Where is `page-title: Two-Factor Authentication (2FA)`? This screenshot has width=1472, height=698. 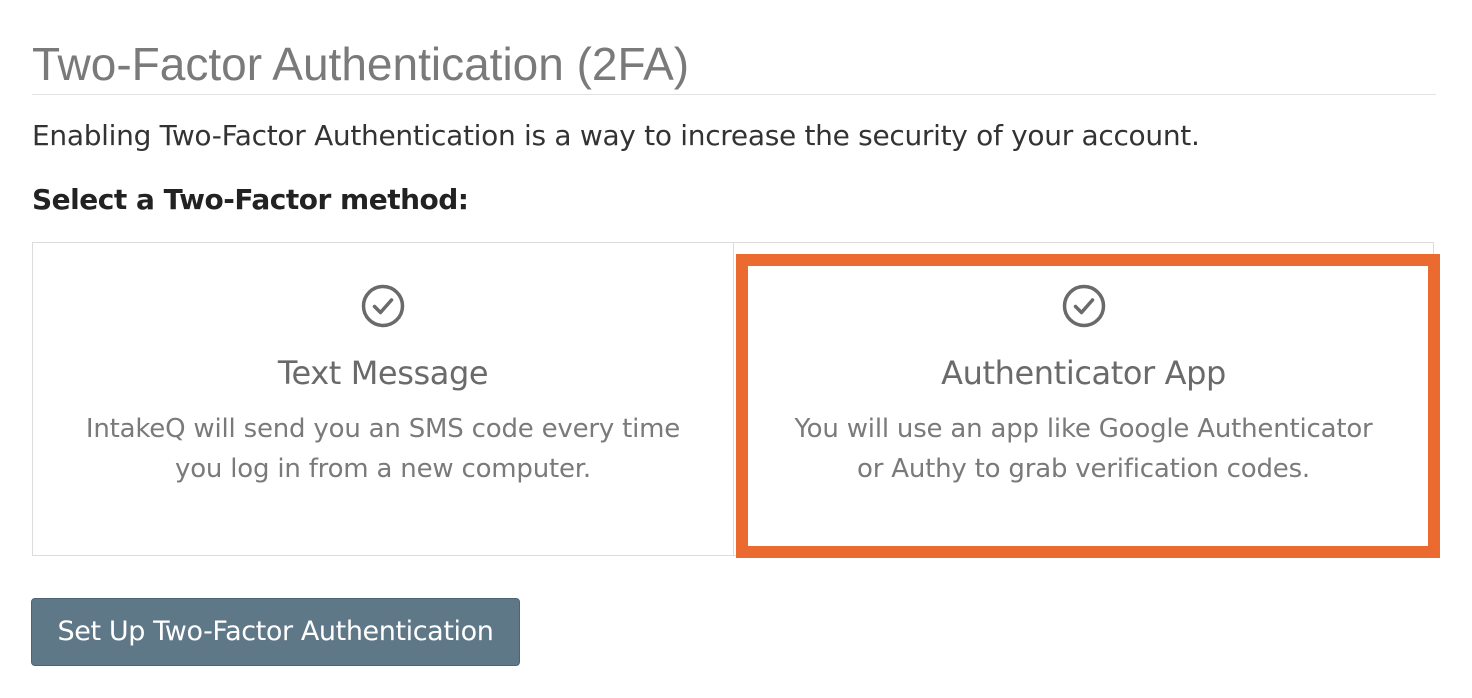 page-title: Two-Factor Authentication (2FA) is located at coordinates (361, 64).